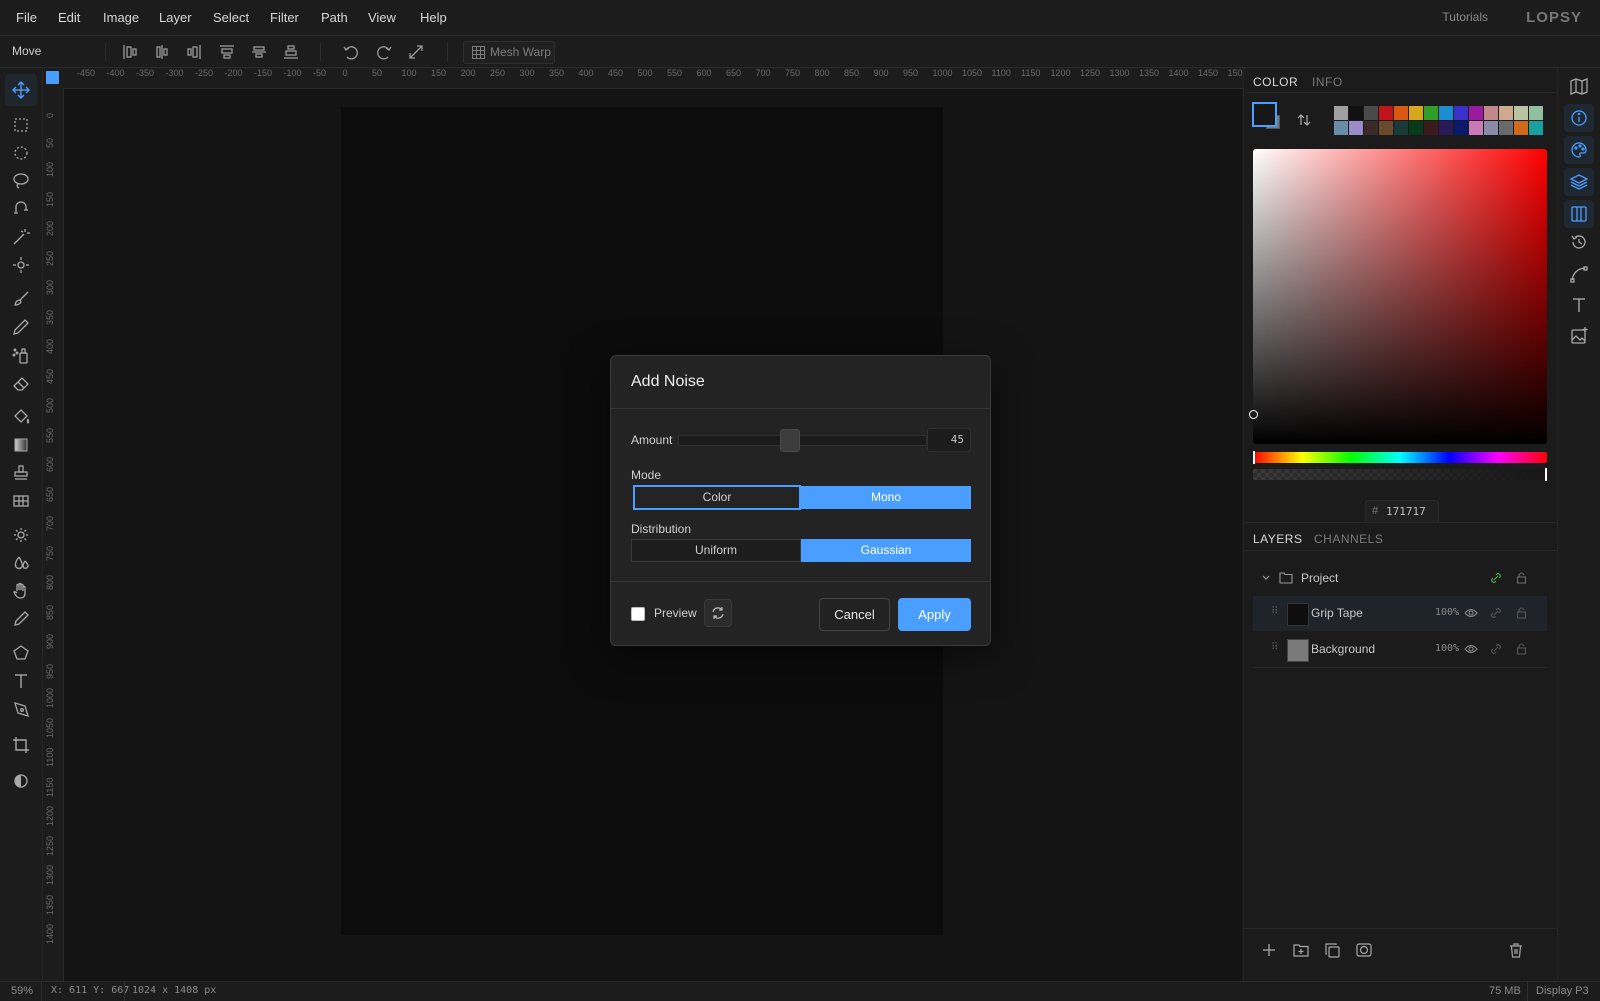 Image resolution: width=1600 pixels, height=1001 pixels. Describe the element at coordinates (284, 17) in the screenshot. I see `menu-filter: Filter` at that location.